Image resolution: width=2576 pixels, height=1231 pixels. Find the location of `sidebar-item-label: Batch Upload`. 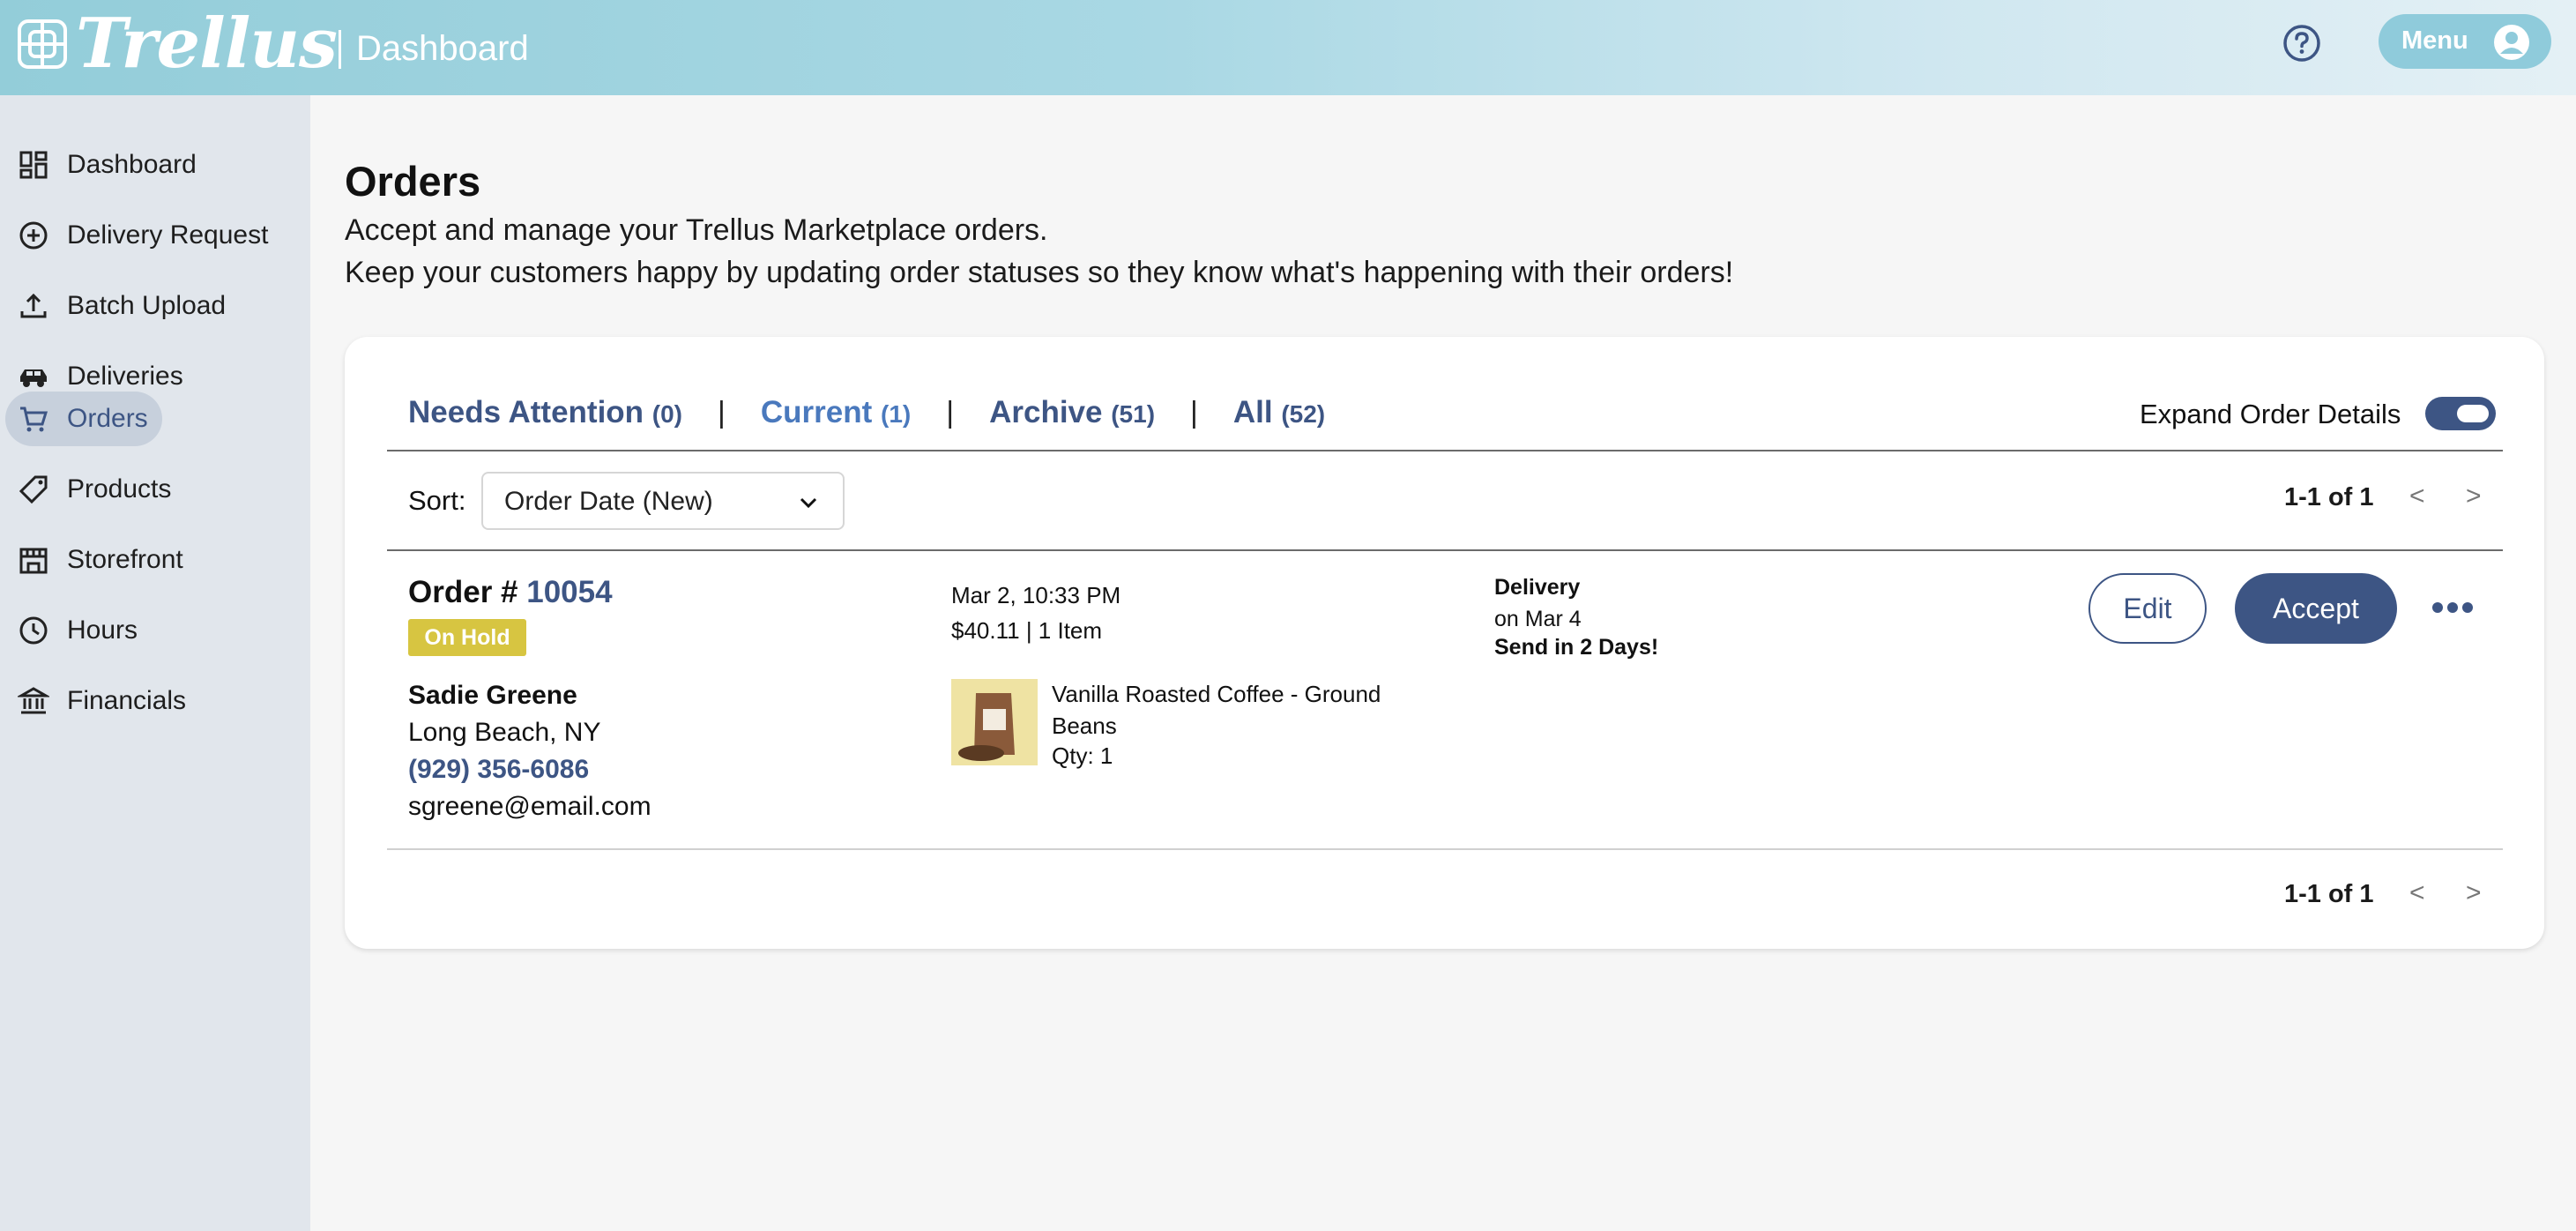

sidebar-item-label: Batch Upload is located at coordinates (147, 305).